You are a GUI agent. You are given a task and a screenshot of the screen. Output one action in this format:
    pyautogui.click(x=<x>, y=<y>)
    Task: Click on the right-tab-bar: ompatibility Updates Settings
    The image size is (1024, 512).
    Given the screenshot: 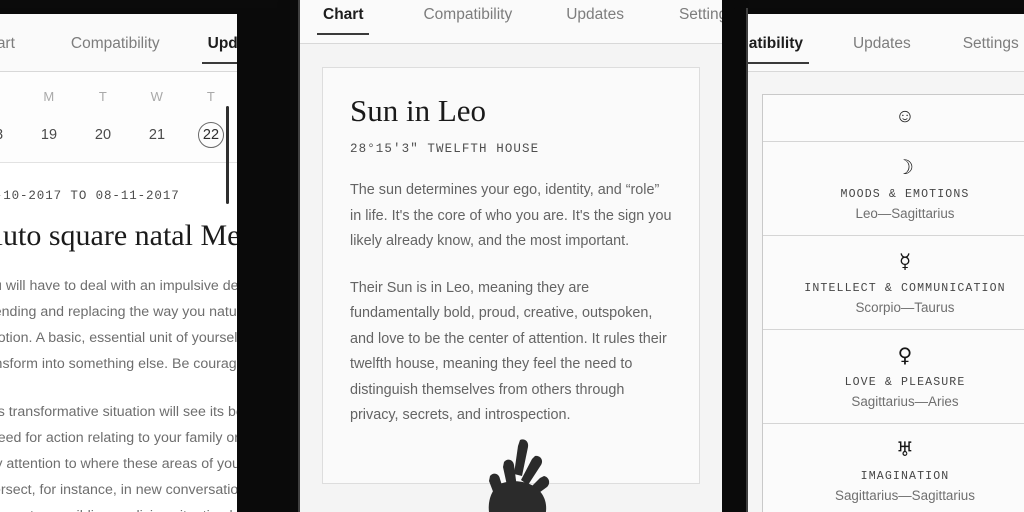 What is the action you would take?
    pyautogui.click(x=886, y=43)
    